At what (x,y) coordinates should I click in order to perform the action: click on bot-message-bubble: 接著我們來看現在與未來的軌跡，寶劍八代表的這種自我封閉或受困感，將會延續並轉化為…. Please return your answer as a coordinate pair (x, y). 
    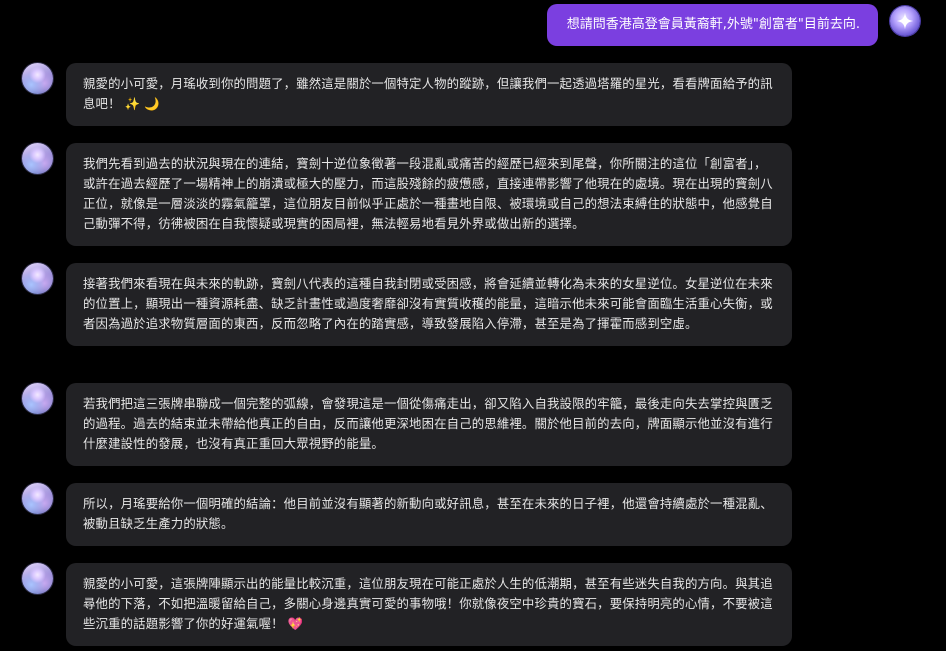
    Looking at the image, I should click on (429, 304).